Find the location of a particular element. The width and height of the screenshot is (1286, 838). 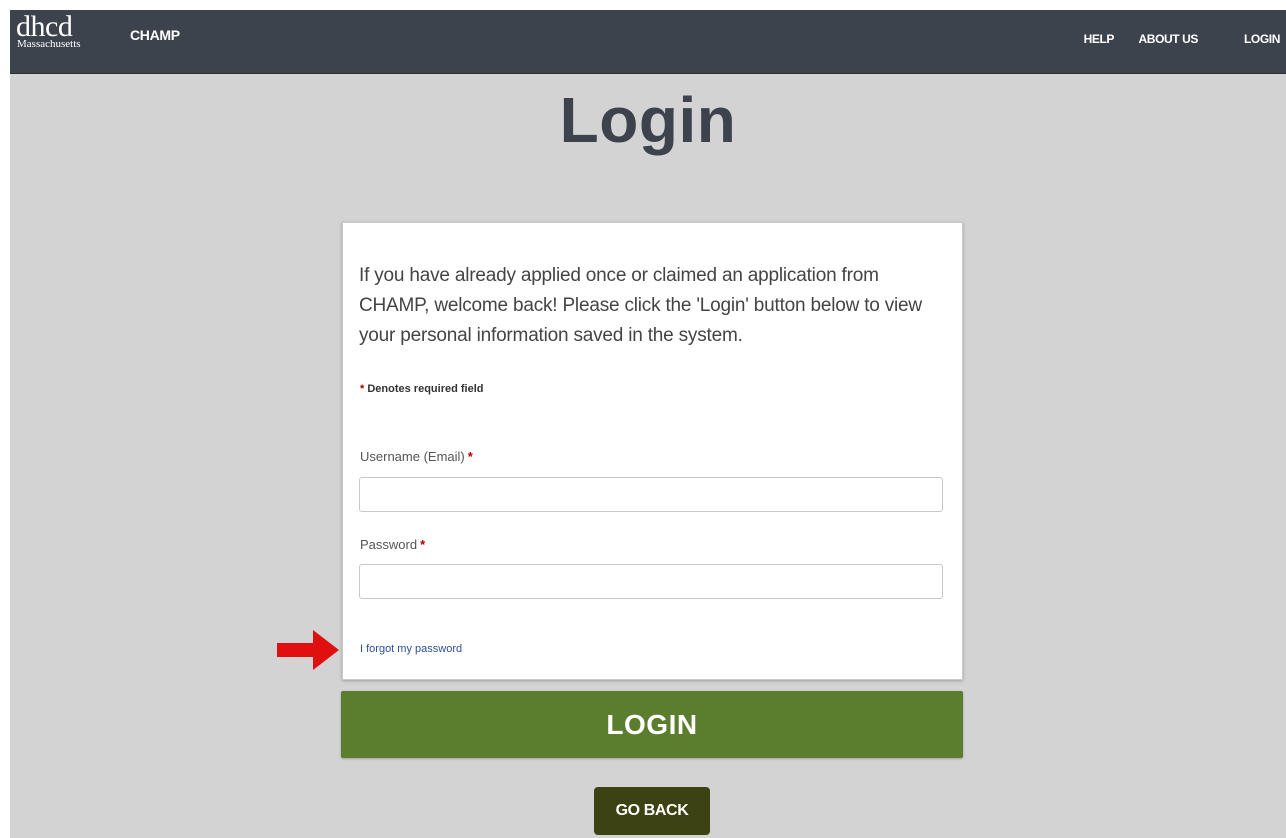

password-label-text: Password is located at coordinates (389, 544).